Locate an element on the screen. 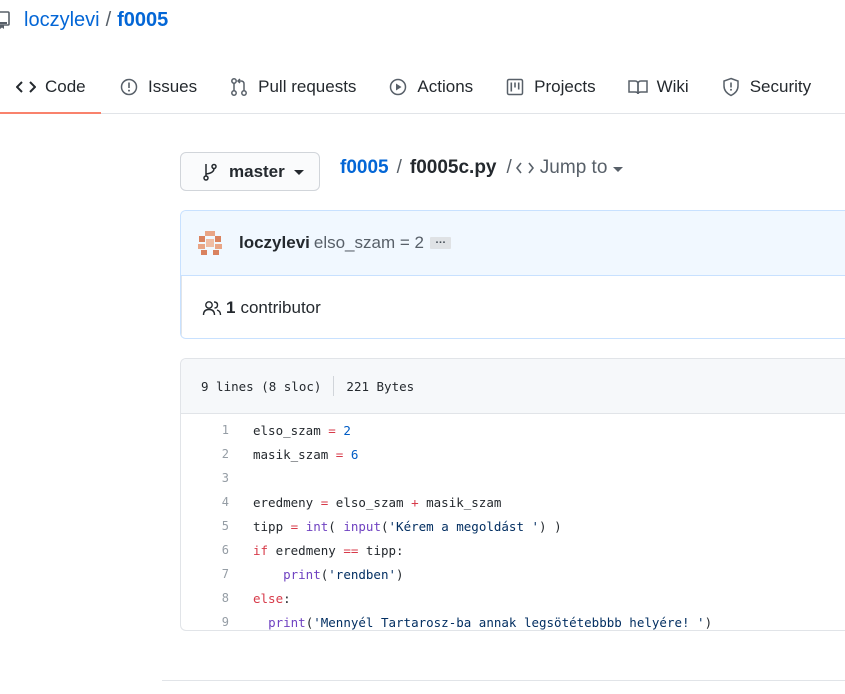  file-info-bar: 9 lines (8 sloc) 221 Bytes is located at coordinates (513, 386).